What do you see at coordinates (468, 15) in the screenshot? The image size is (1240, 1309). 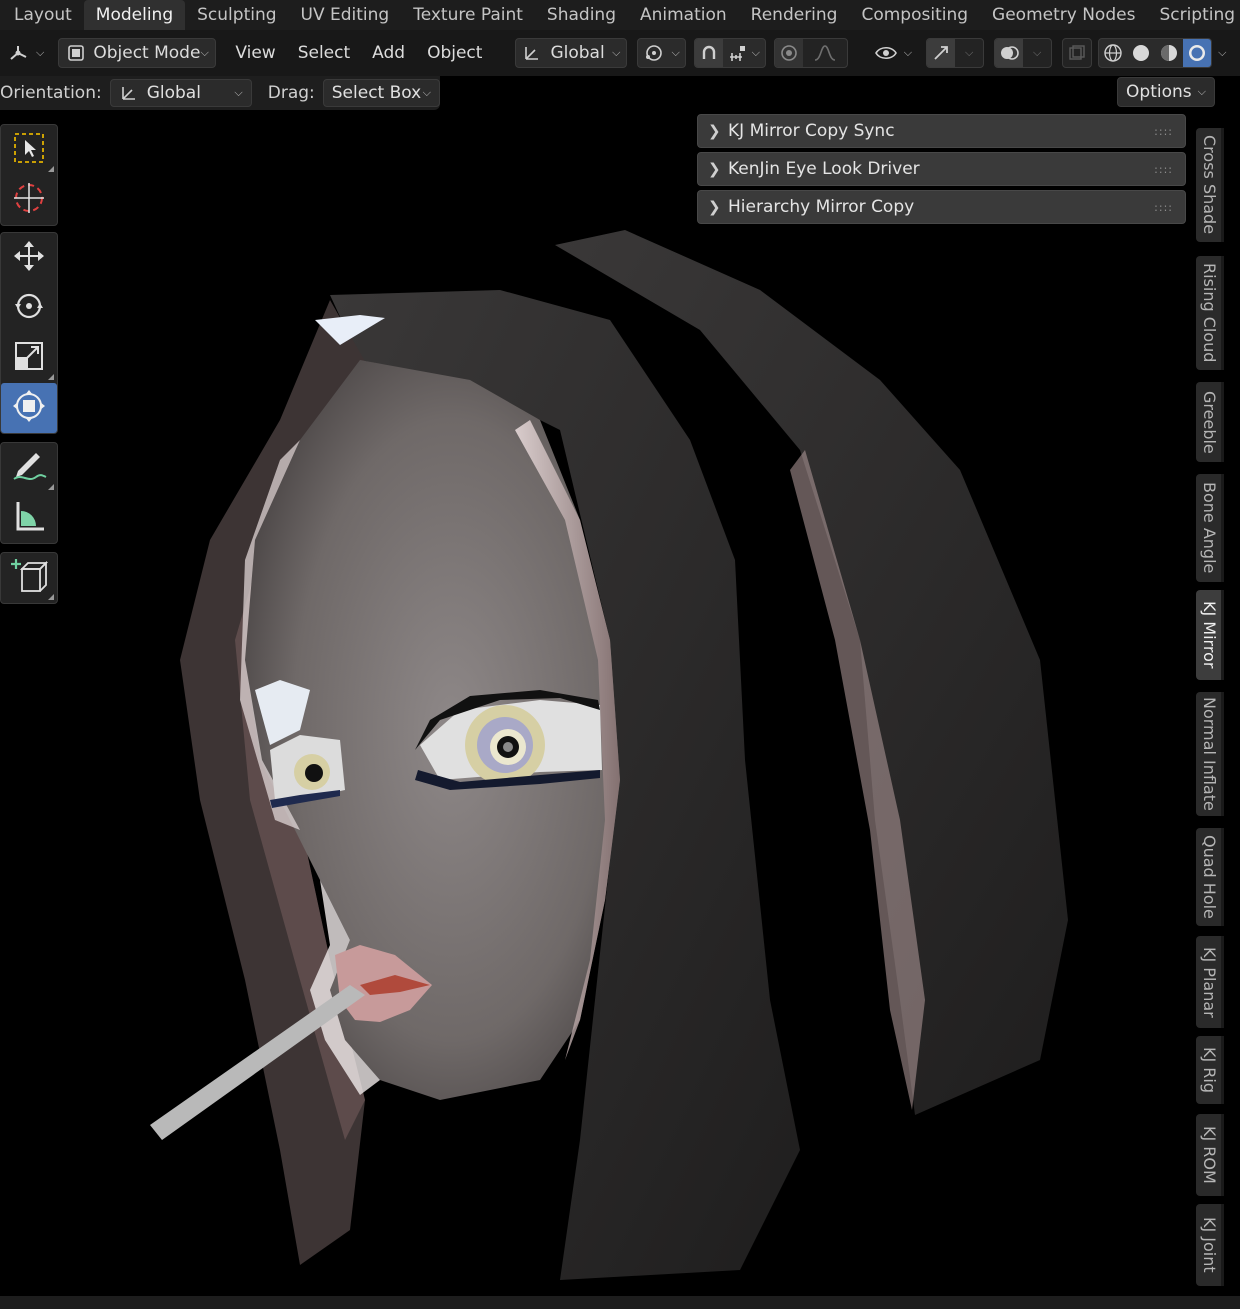 I see `tab-texture-paint: Texture Paint` at bounding box center [468, 15].